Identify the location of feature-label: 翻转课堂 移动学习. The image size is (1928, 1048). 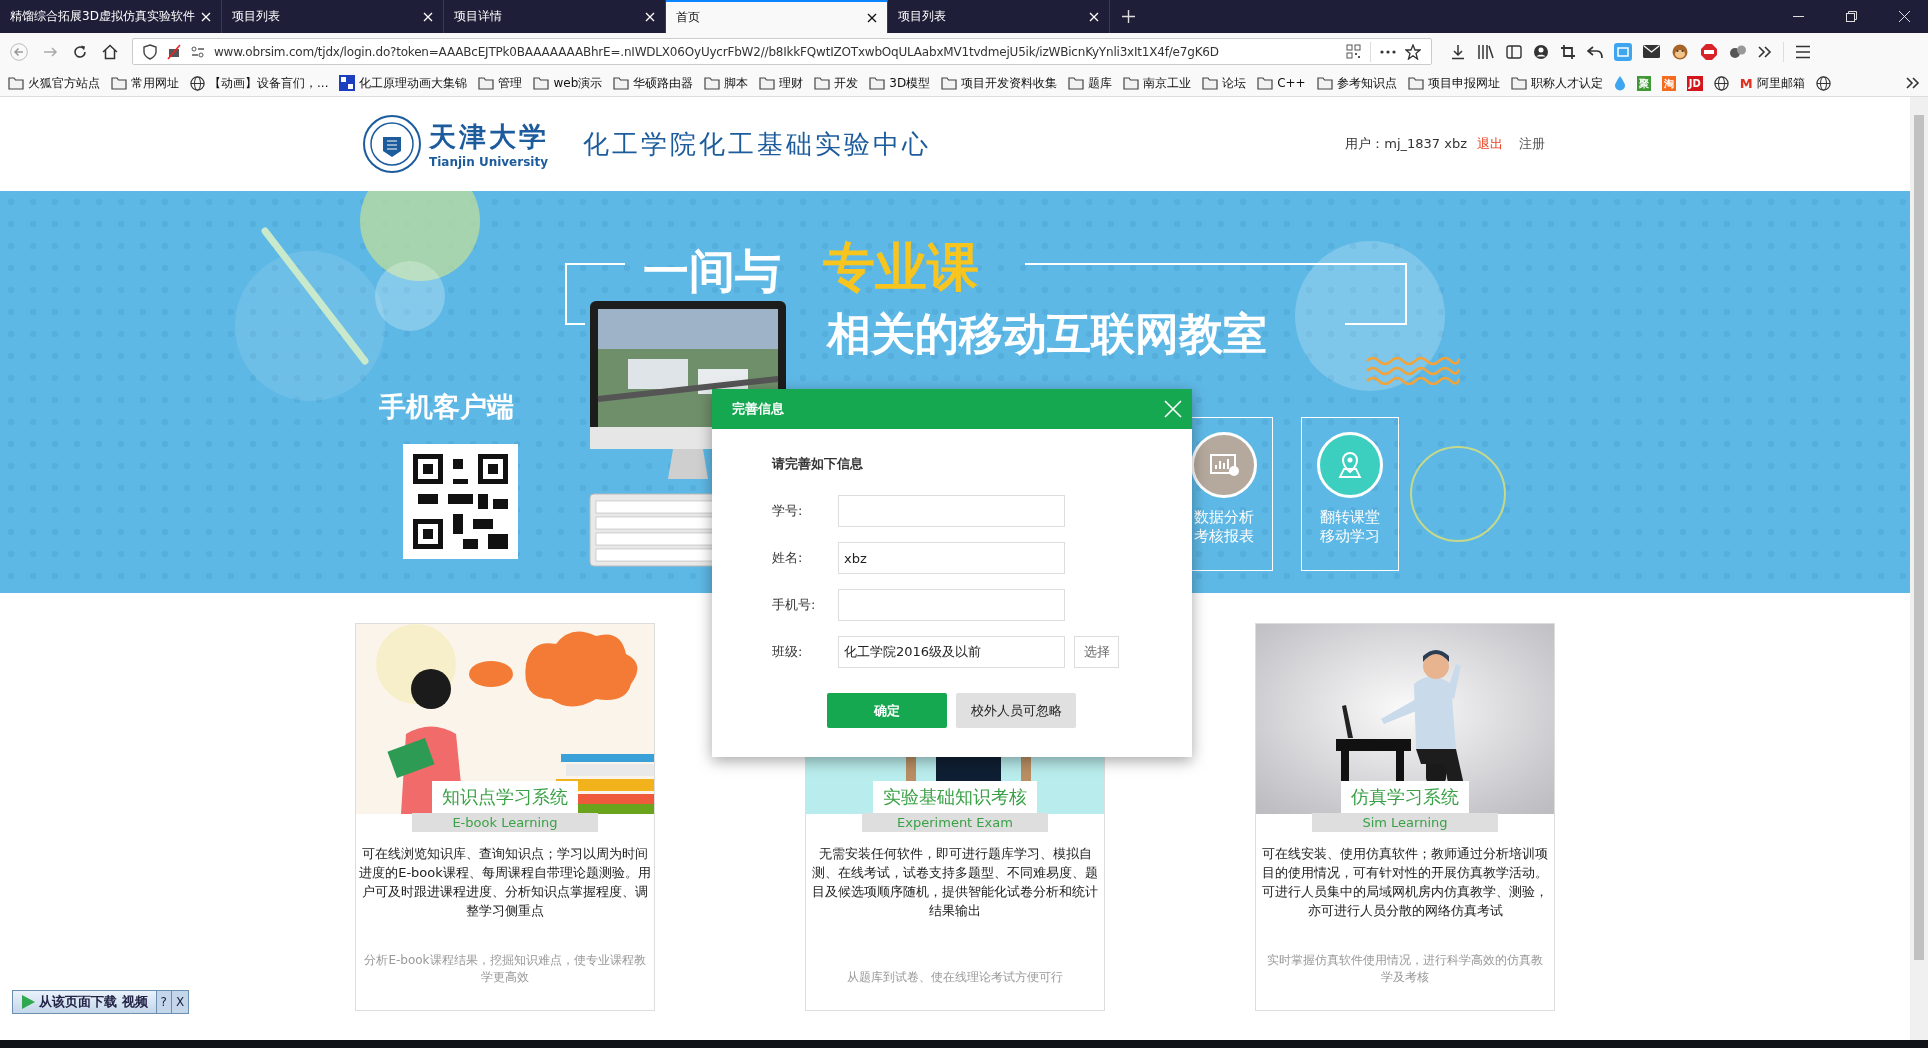
(1350, 527).